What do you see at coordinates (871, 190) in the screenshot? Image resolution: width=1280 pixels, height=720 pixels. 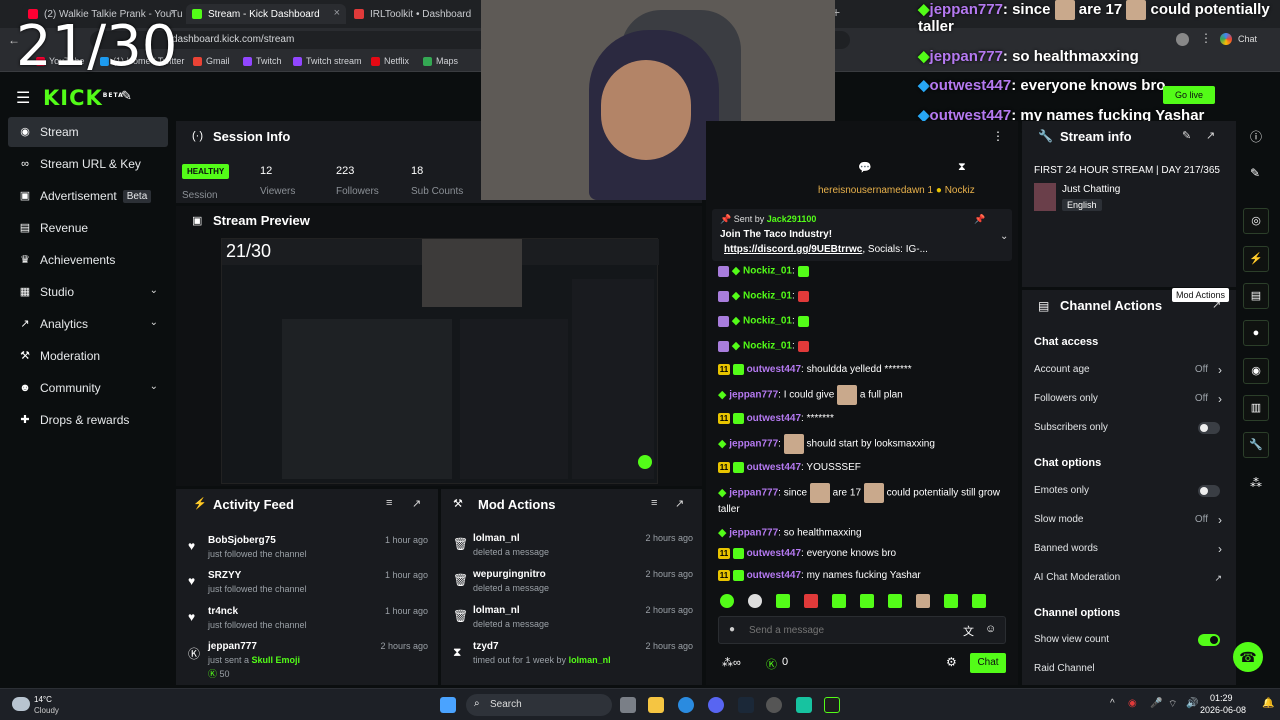 I see `leaderboard-user: hereisnousernamedawn` at bounding box center [871, 190].